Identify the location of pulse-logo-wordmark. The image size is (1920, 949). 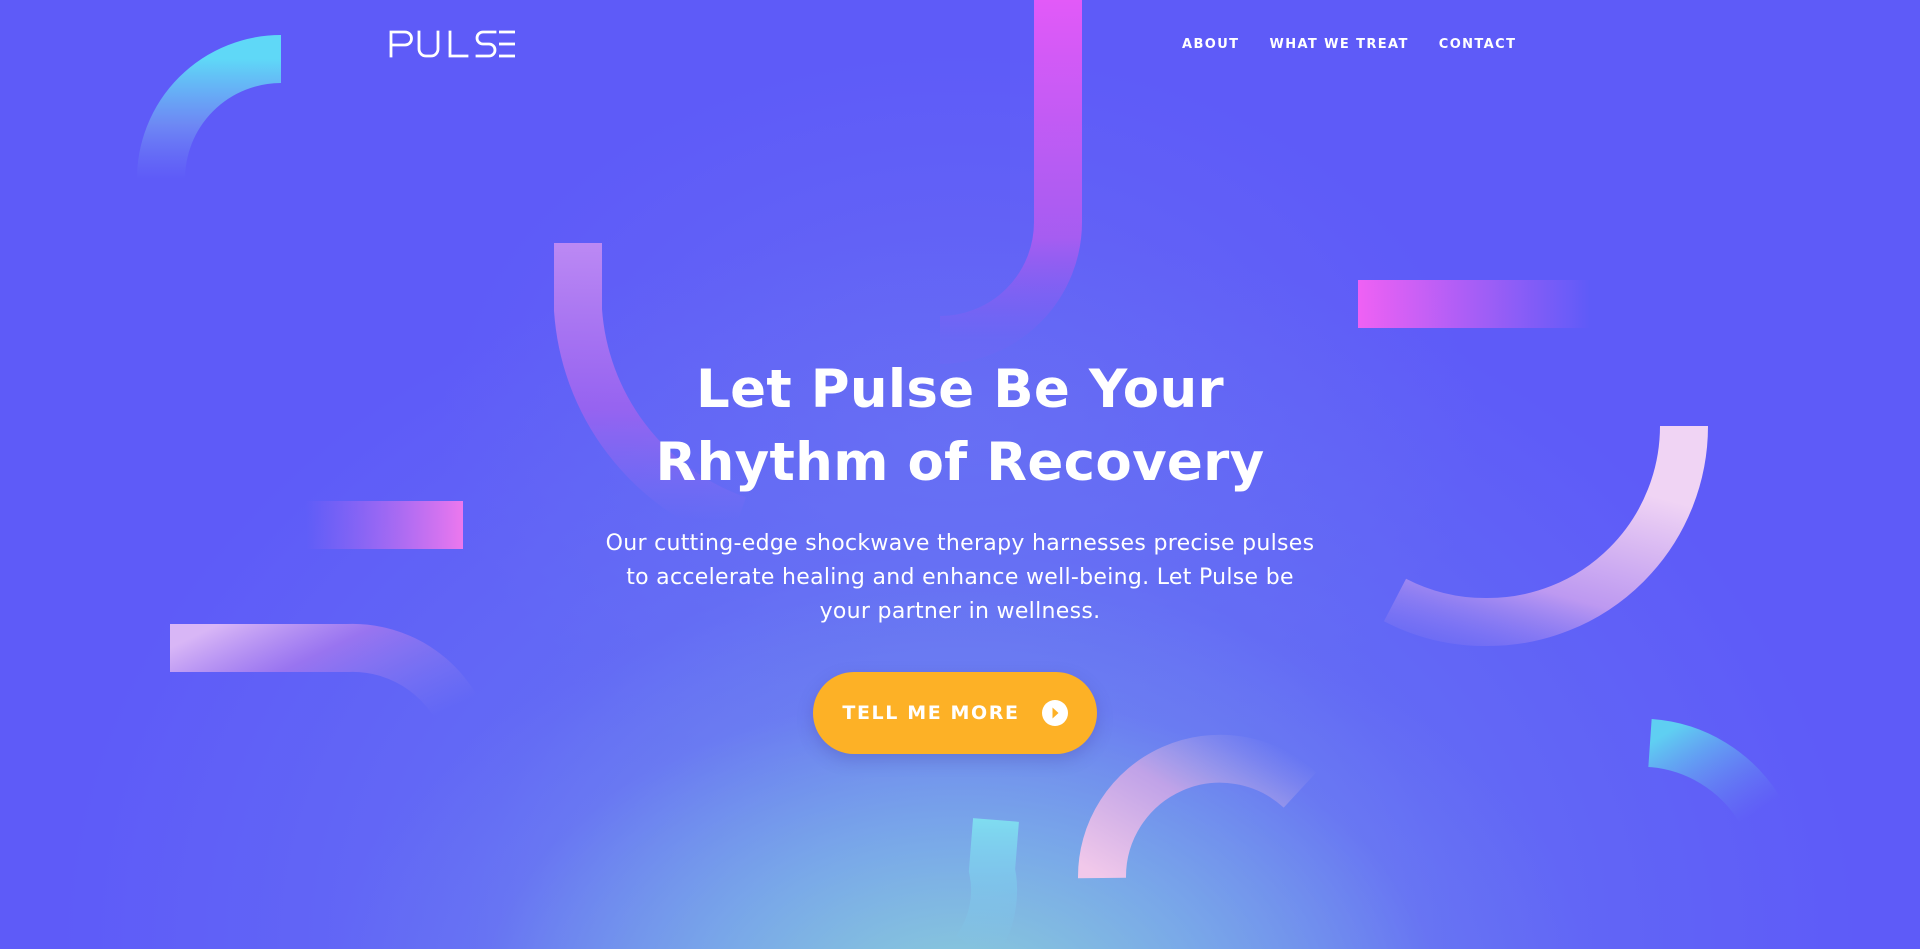
(452, 44).